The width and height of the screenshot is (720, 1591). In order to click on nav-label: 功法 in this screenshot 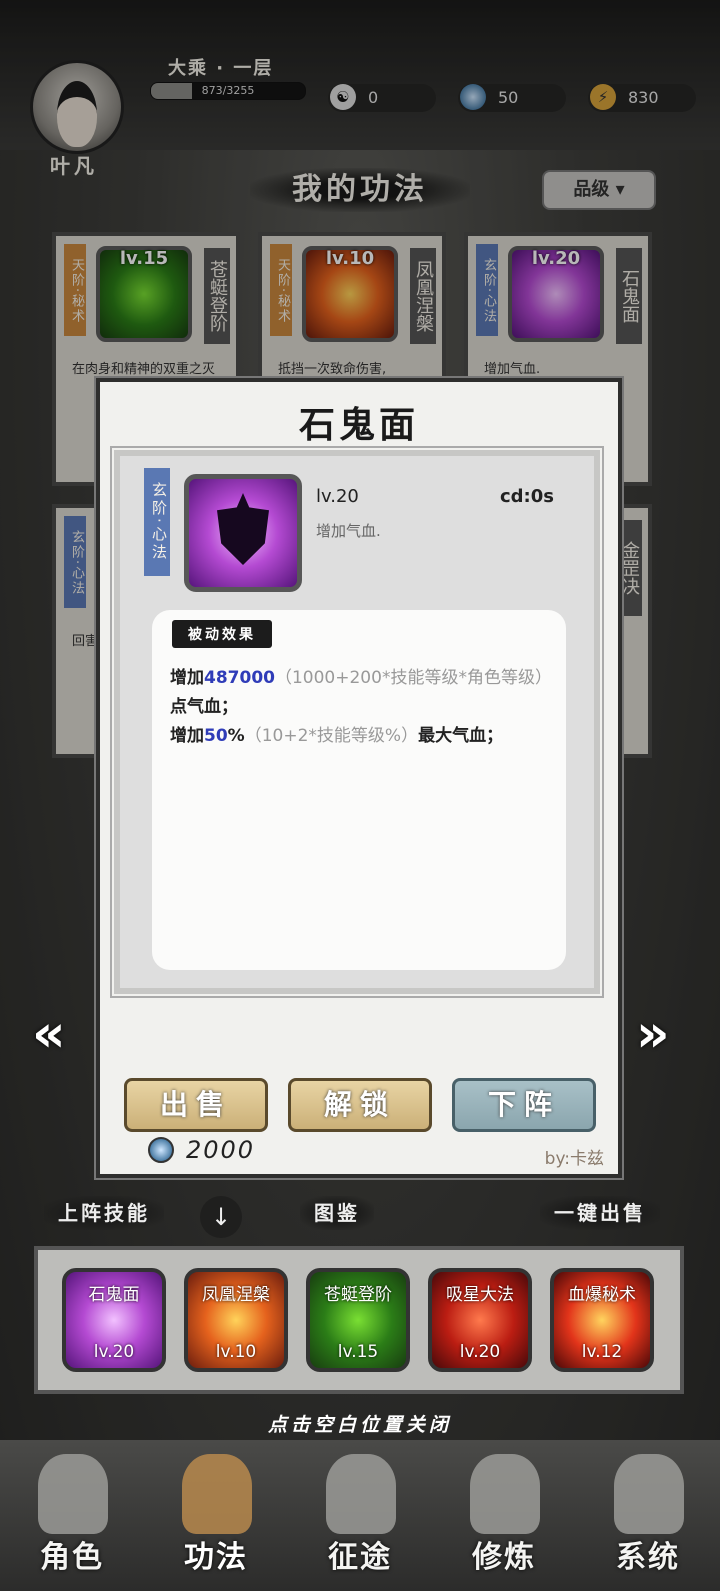, I will do `click(216, 1557)`.